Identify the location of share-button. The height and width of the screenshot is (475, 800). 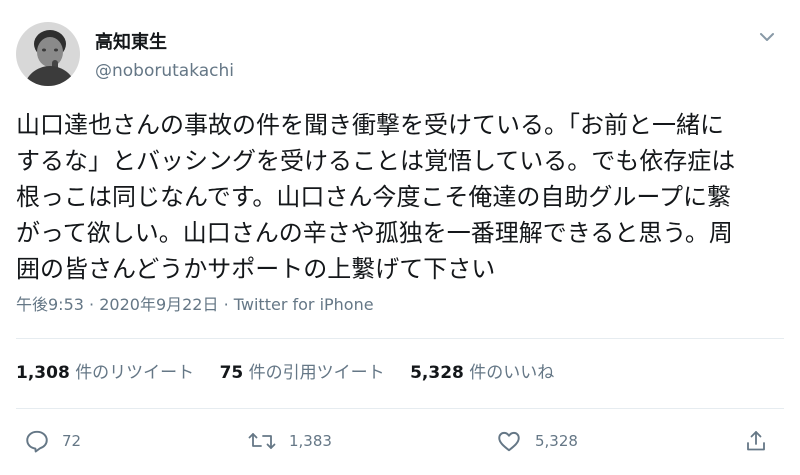
(756, 441).